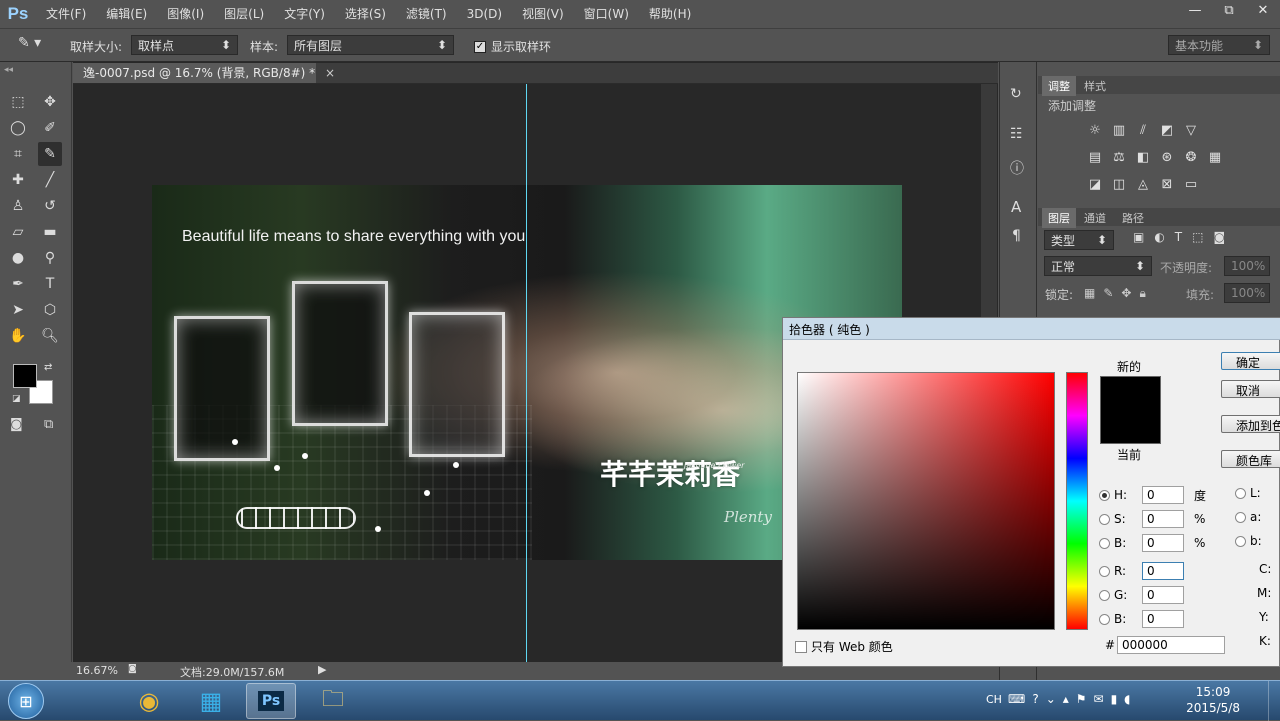  Describe the element at coordinates (1016, 207) in the screenshot. I see `character-panel-icon: A` at that location.